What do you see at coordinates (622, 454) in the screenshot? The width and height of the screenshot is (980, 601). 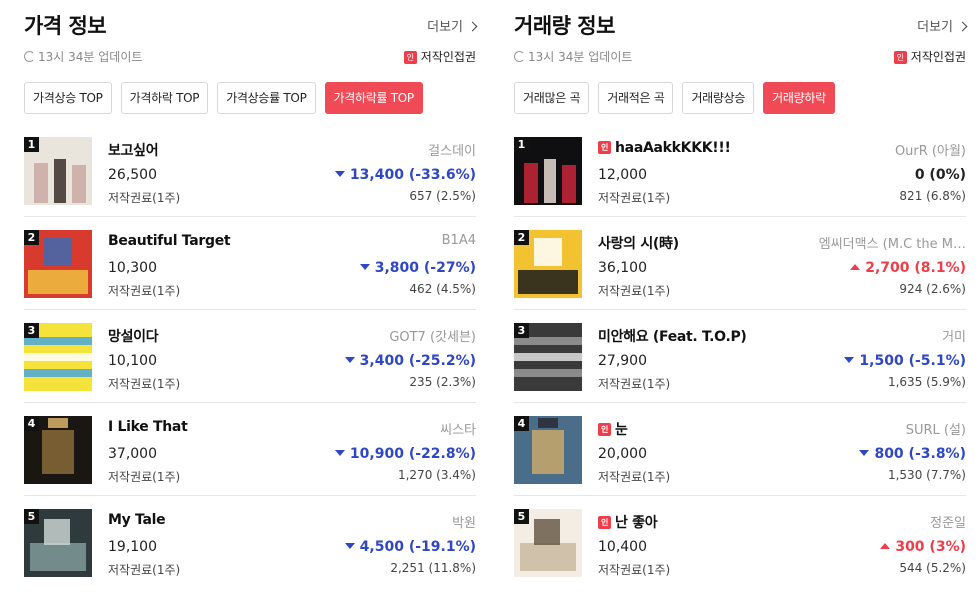 I see `current-price: 20,000` at bounding box center [622, 454].